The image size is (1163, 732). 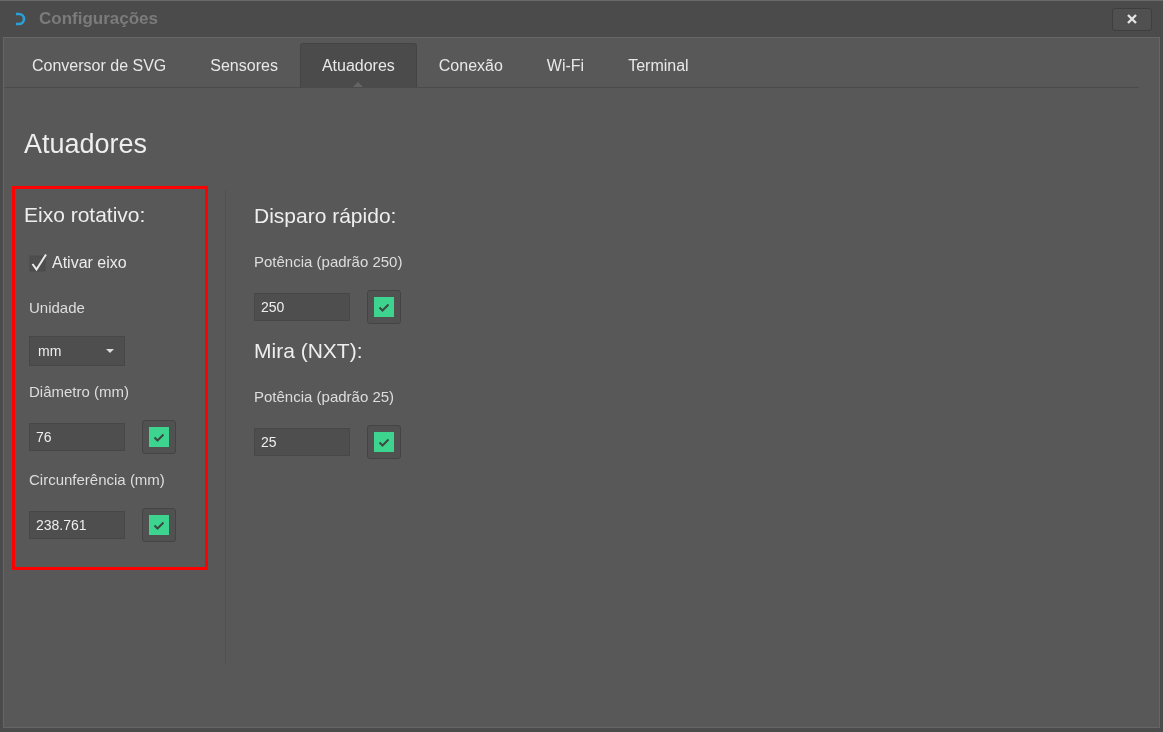 What do you see at coordinates (470, 65) in the screenshot?
I see `tab: Conexão` at bounding box center [470, 65].